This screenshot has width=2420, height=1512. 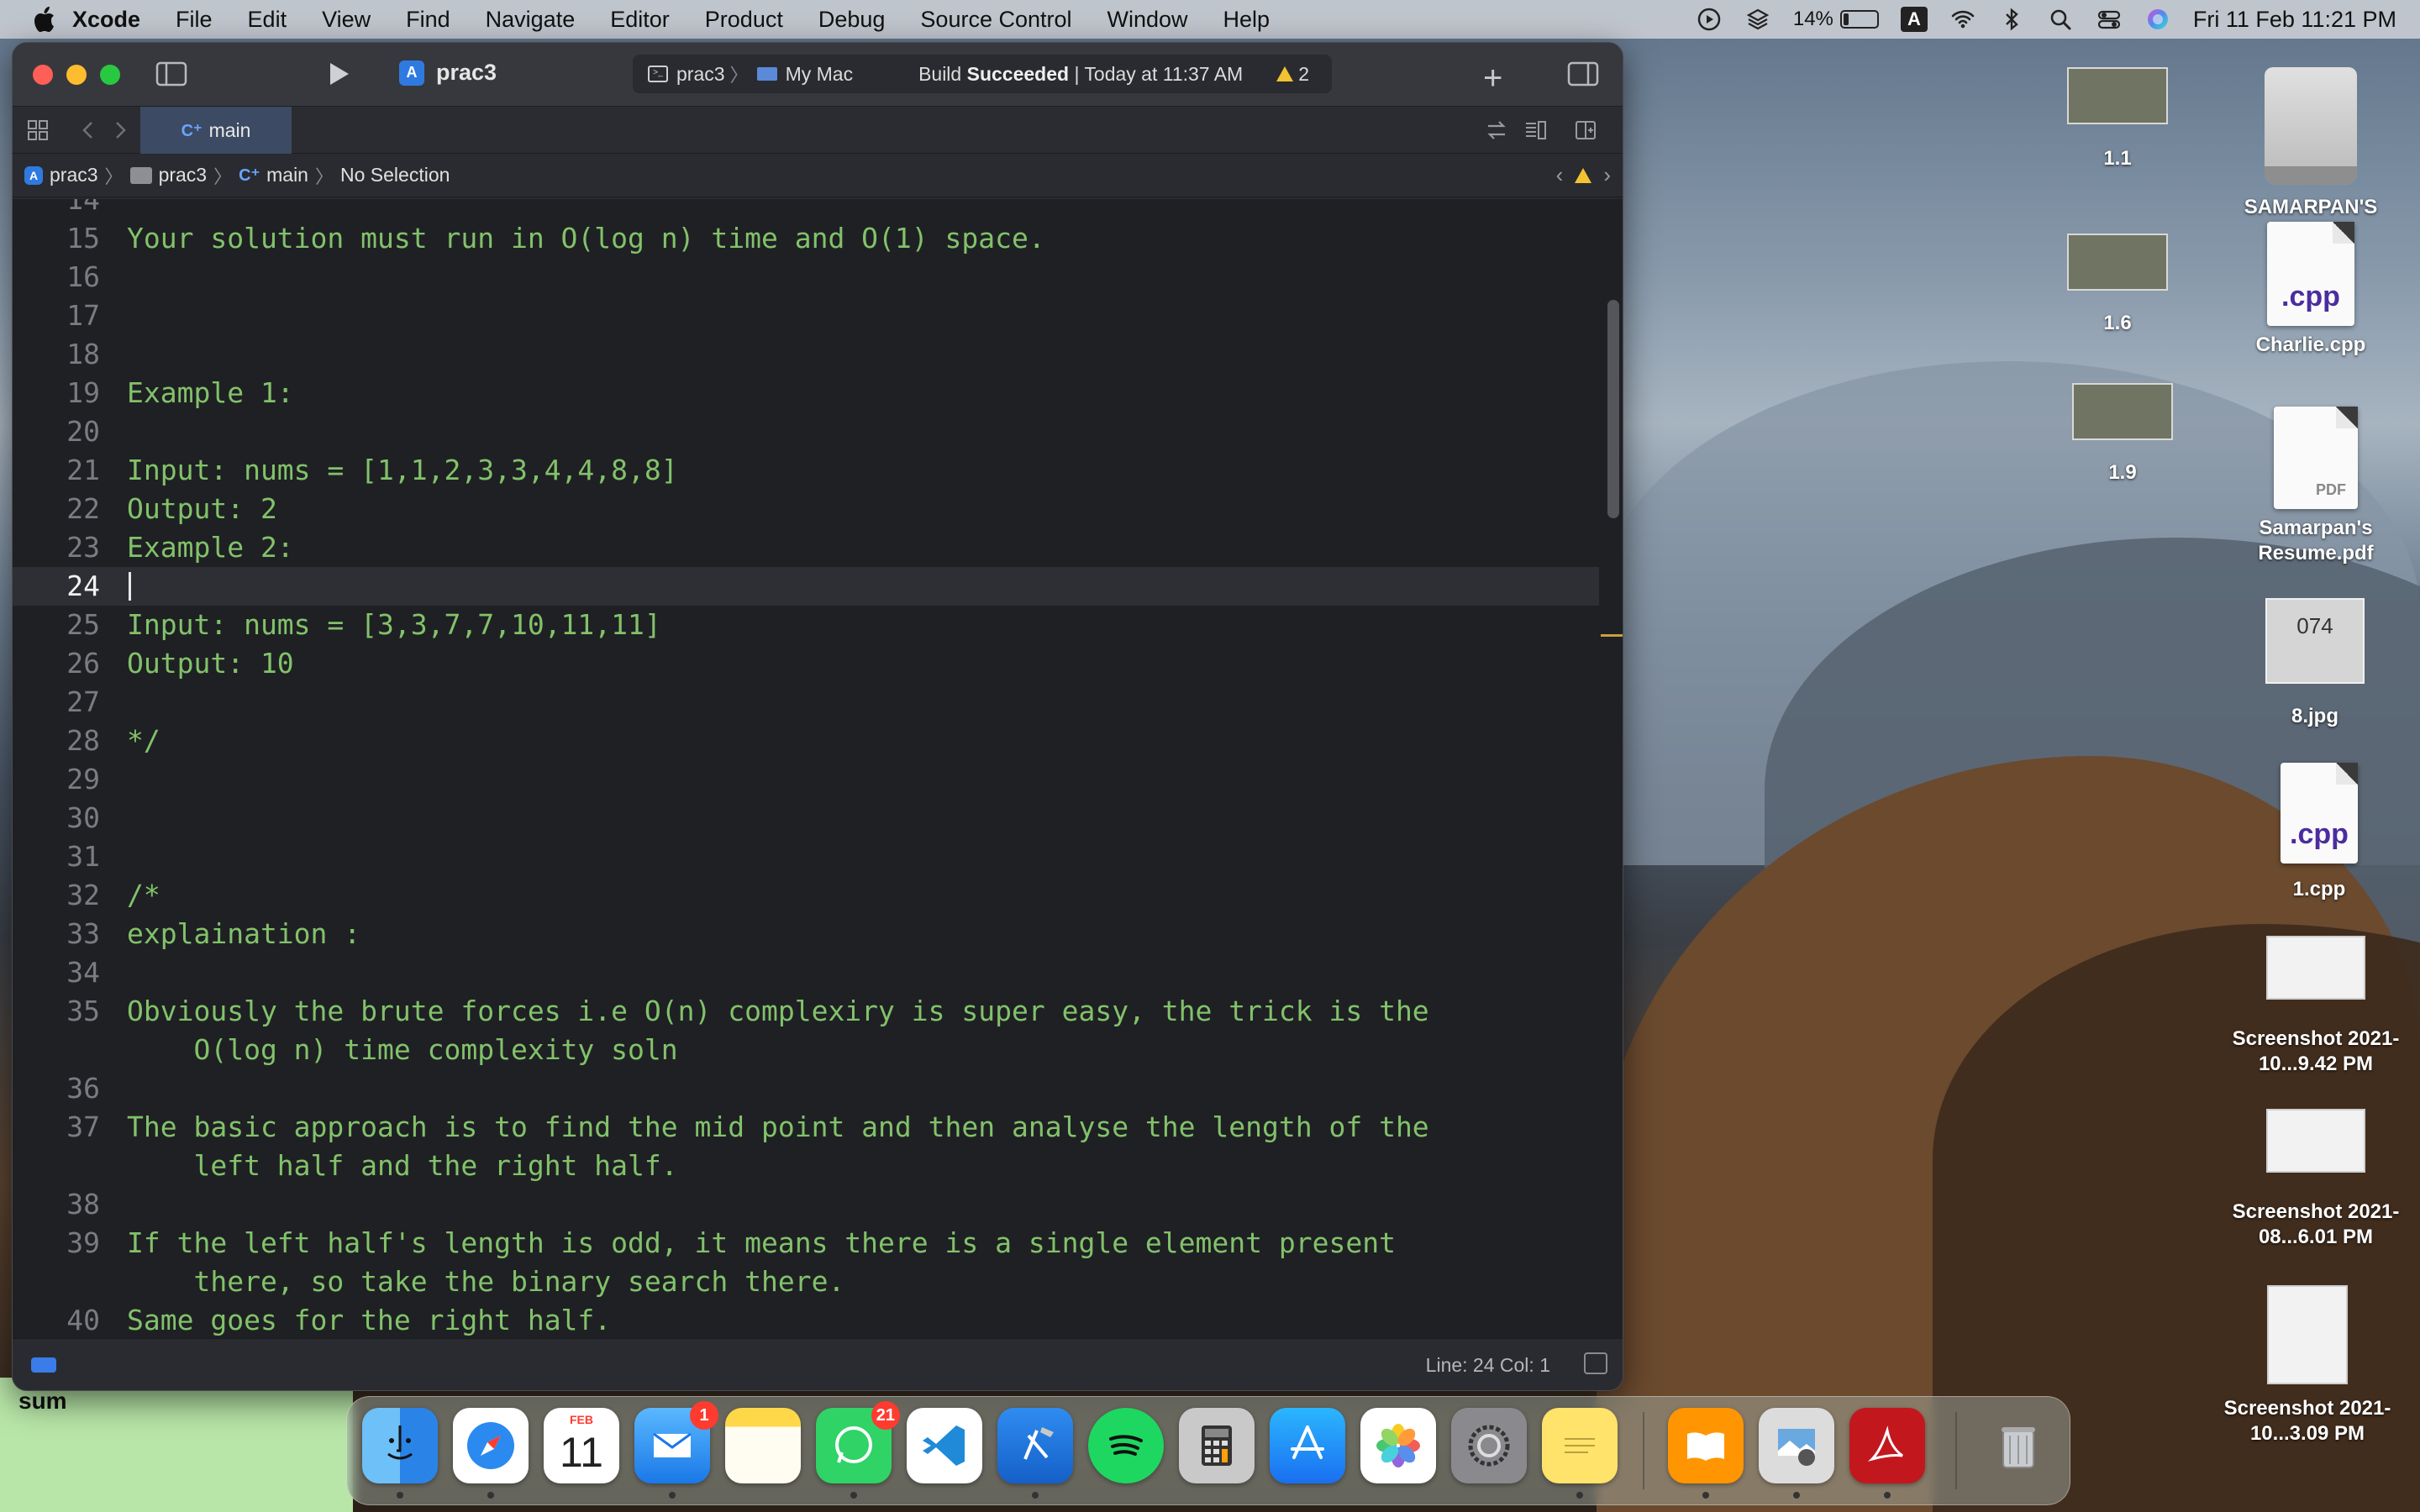 What do you see at coordinates (530, 20) in the screenshot?
I see `menu-navigate: Navigate` at bounding box center [530, 20].